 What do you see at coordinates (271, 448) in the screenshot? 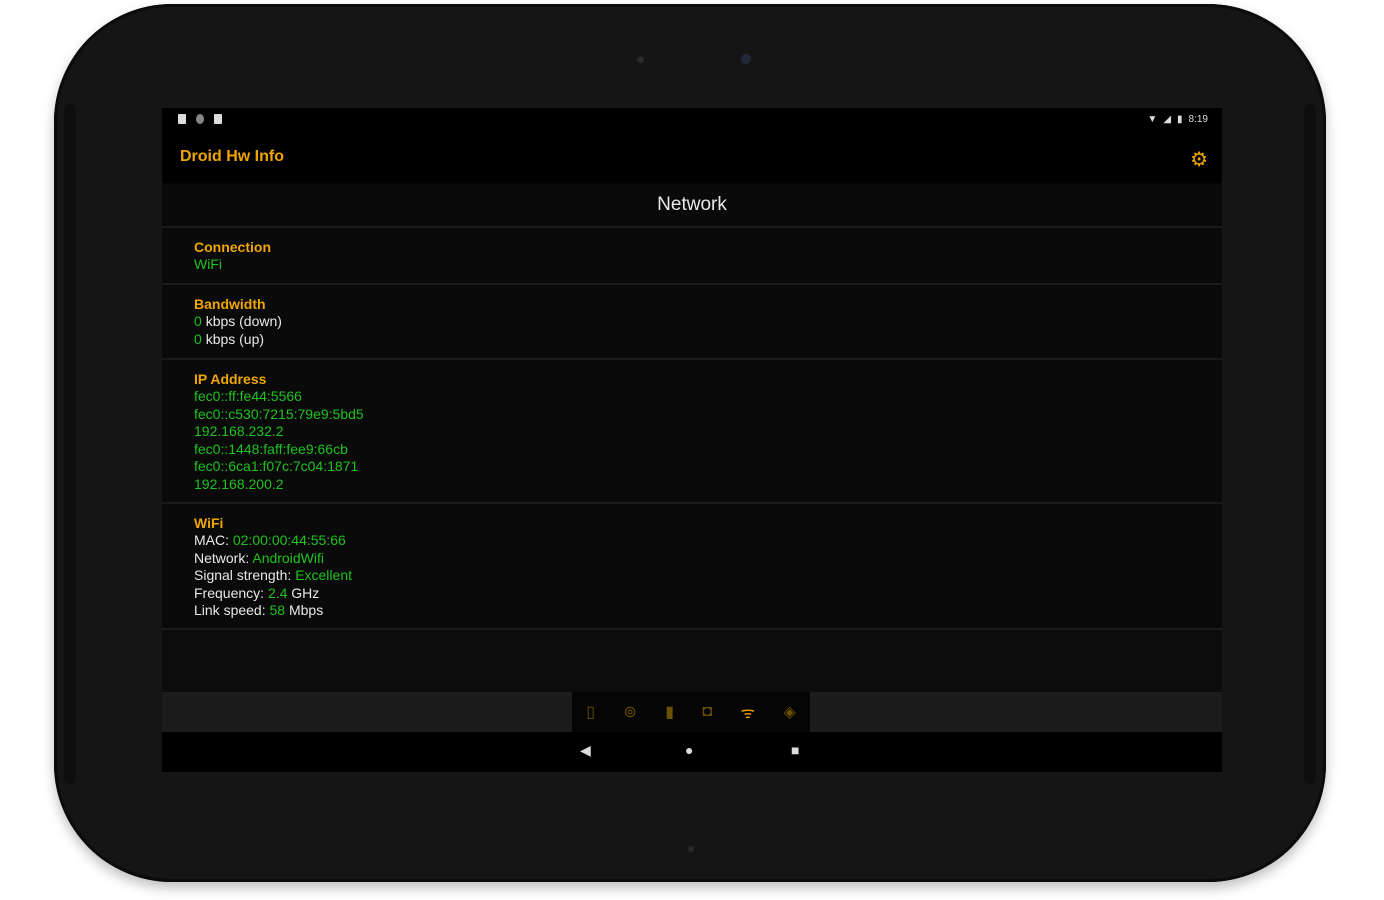
I see `ip-address: fec0::1448:faff:fee9:66cb` at bounding box center [271, 448].